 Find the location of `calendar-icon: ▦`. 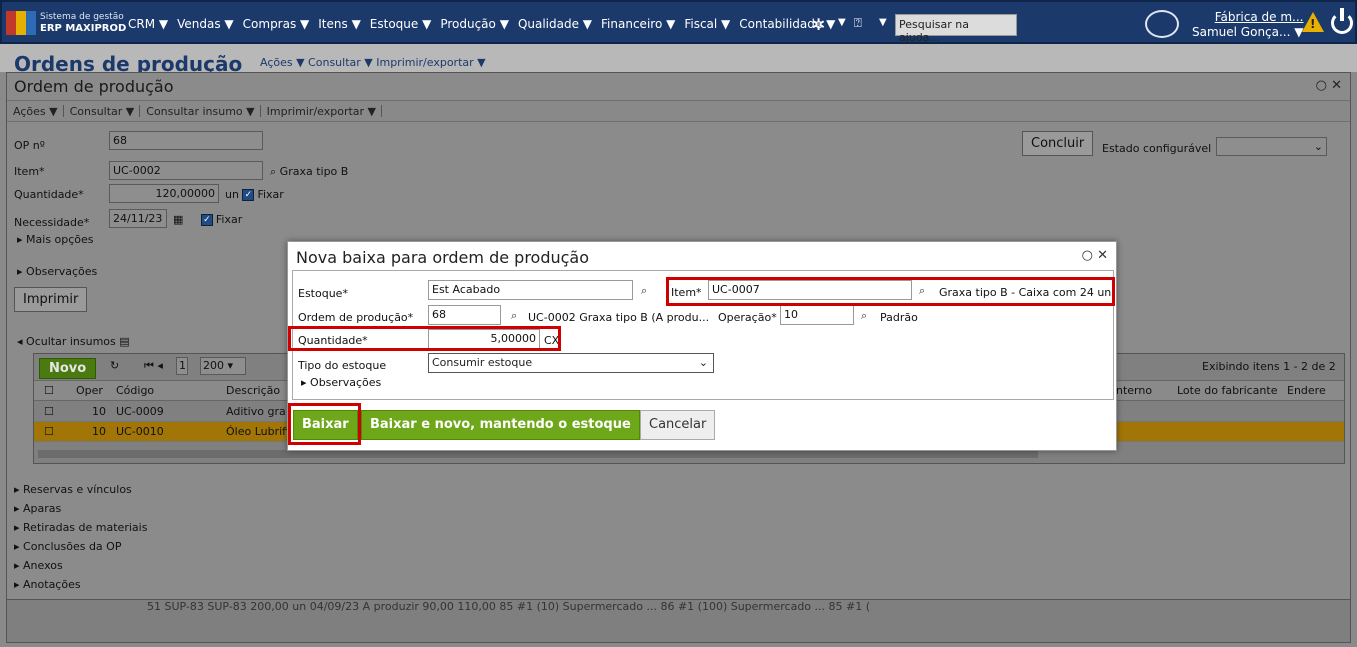

calendar-icon: ▦ is located at coordinates (178, 219).